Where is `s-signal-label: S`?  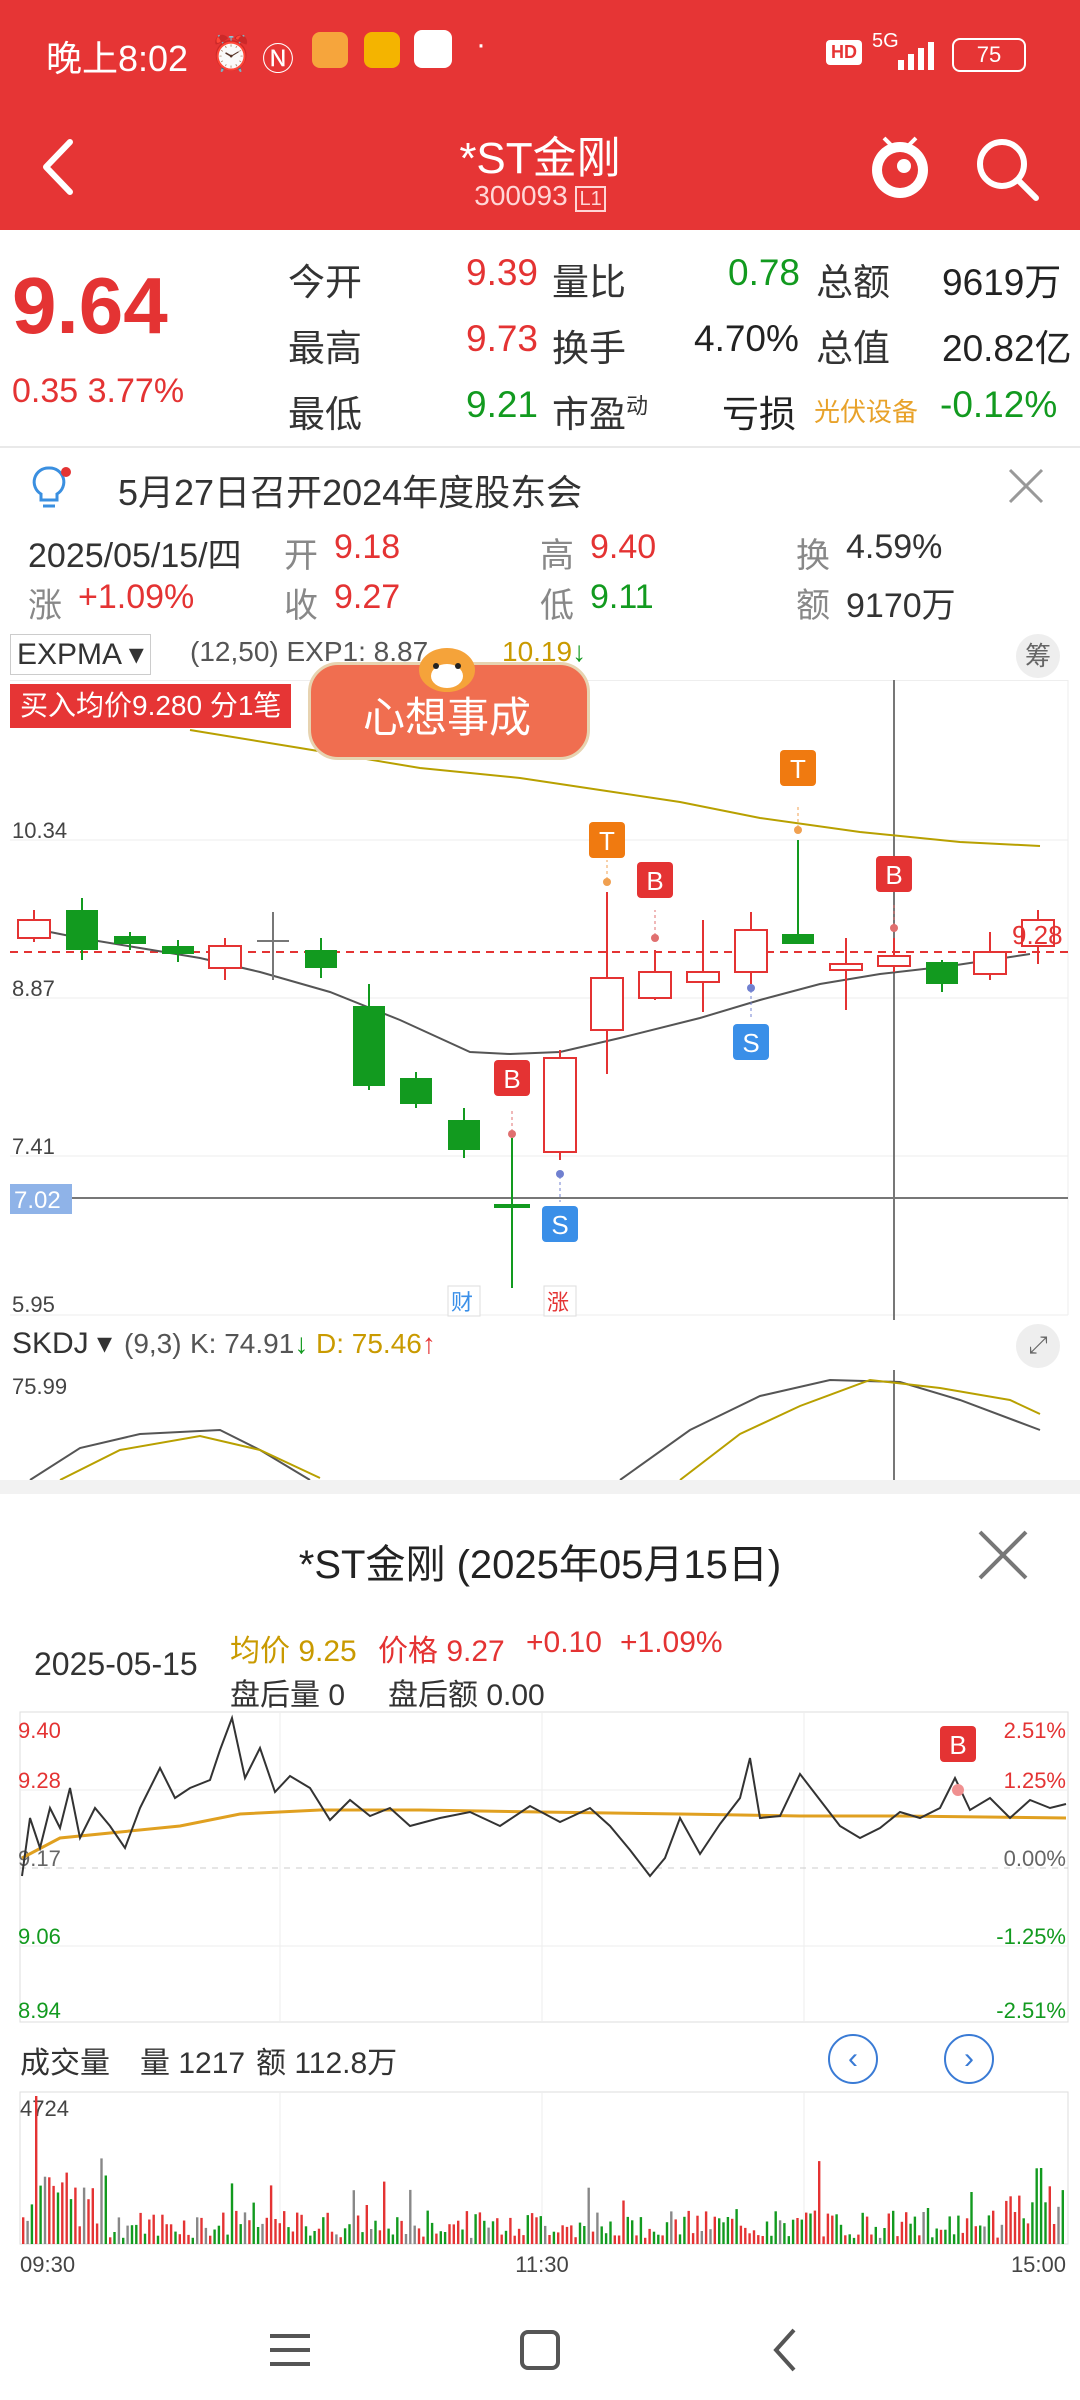 s-signal-label: S is located at coordinates (750, 1043).